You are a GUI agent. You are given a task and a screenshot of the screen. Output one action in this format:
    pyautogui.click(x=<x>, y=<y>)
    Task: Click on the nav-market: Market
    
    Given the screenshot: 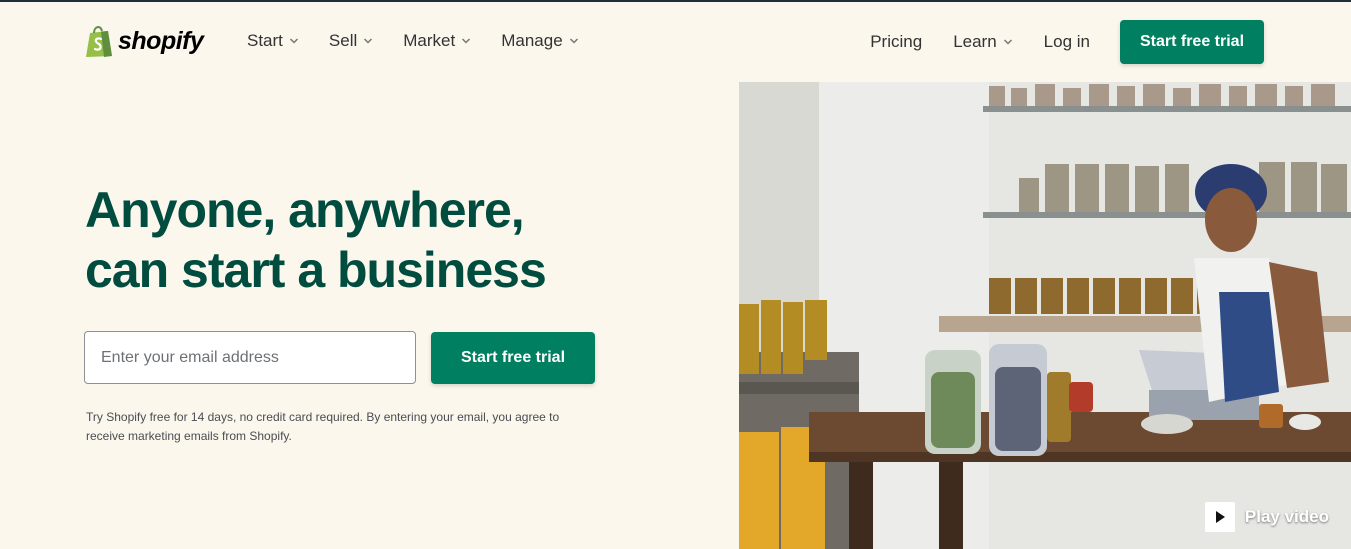 What is the action you would take?
    pyautogui.click(x=437, y=41)
    